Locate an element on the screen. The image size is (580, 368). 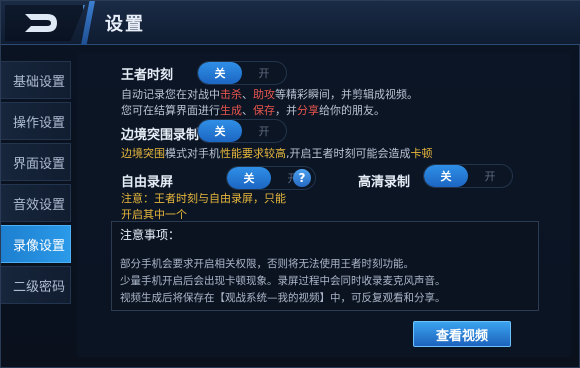
hd-record-label: 高清录制 is located at coordinates (384, 182).